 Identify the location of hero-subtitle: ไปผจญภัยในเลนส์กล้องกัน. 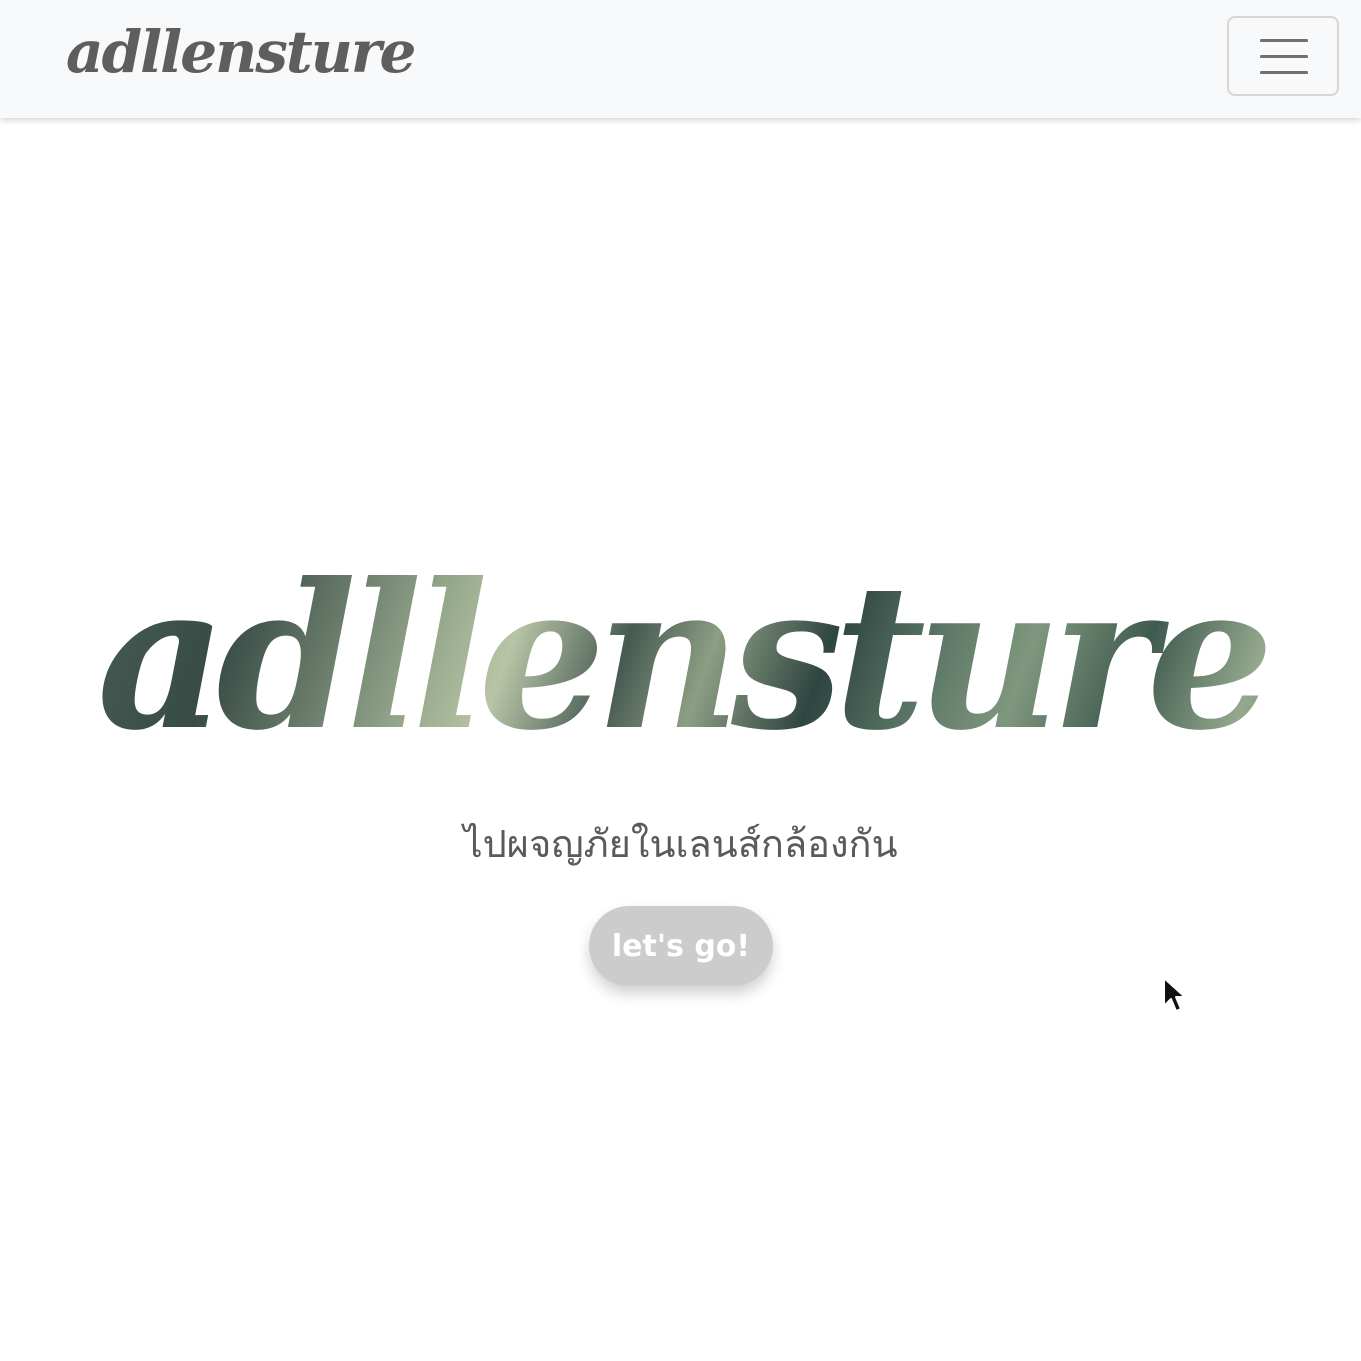
(680, 844).